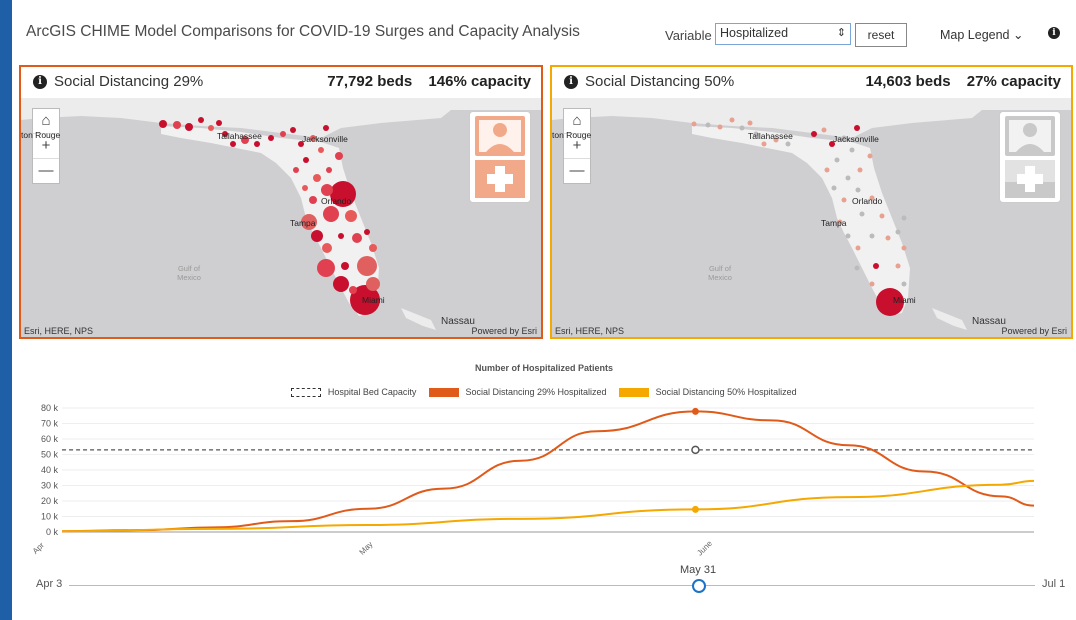 This screenshot has width=1076, height=620. I want to click on x-tick-label: May, so click(366, 548).